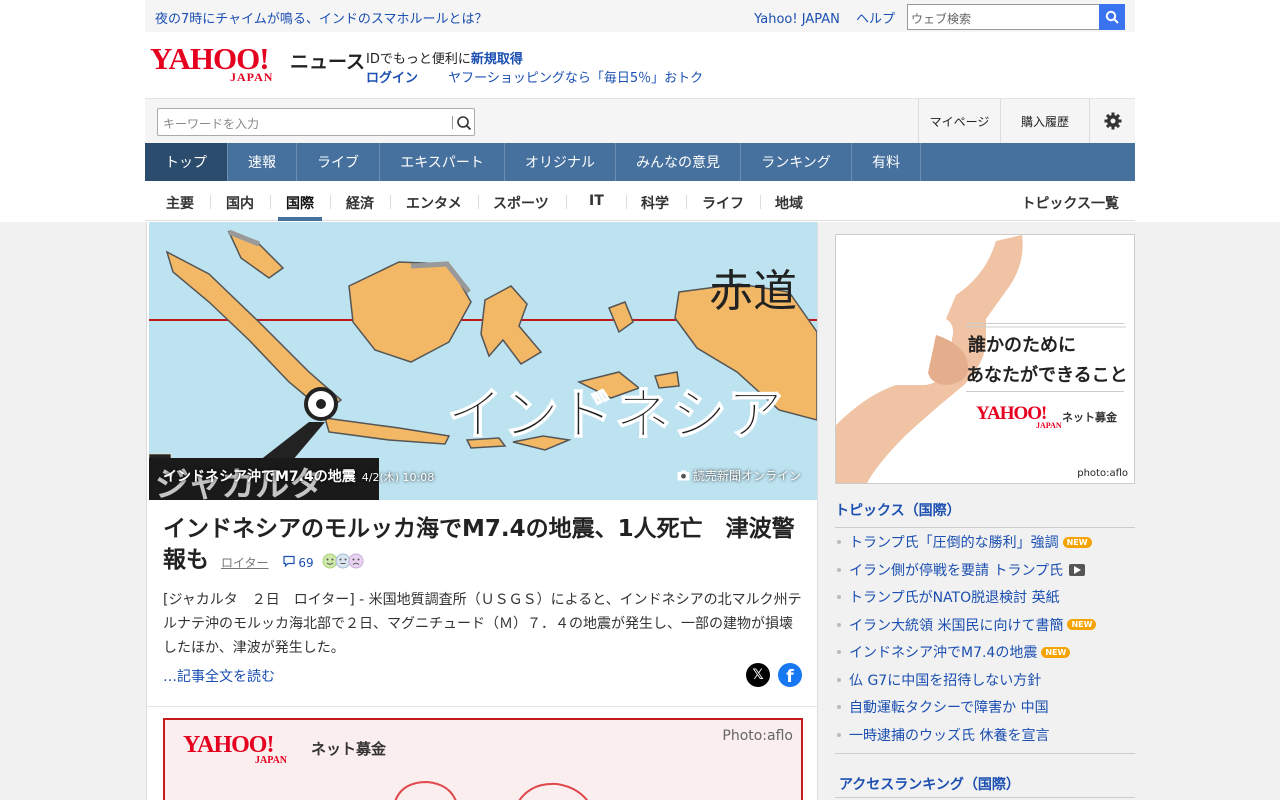 The image size is (1280, 800). Describe the element at coordinates (959, 121) in the screenshot. I see `mypage-link: マイページ` at that location.